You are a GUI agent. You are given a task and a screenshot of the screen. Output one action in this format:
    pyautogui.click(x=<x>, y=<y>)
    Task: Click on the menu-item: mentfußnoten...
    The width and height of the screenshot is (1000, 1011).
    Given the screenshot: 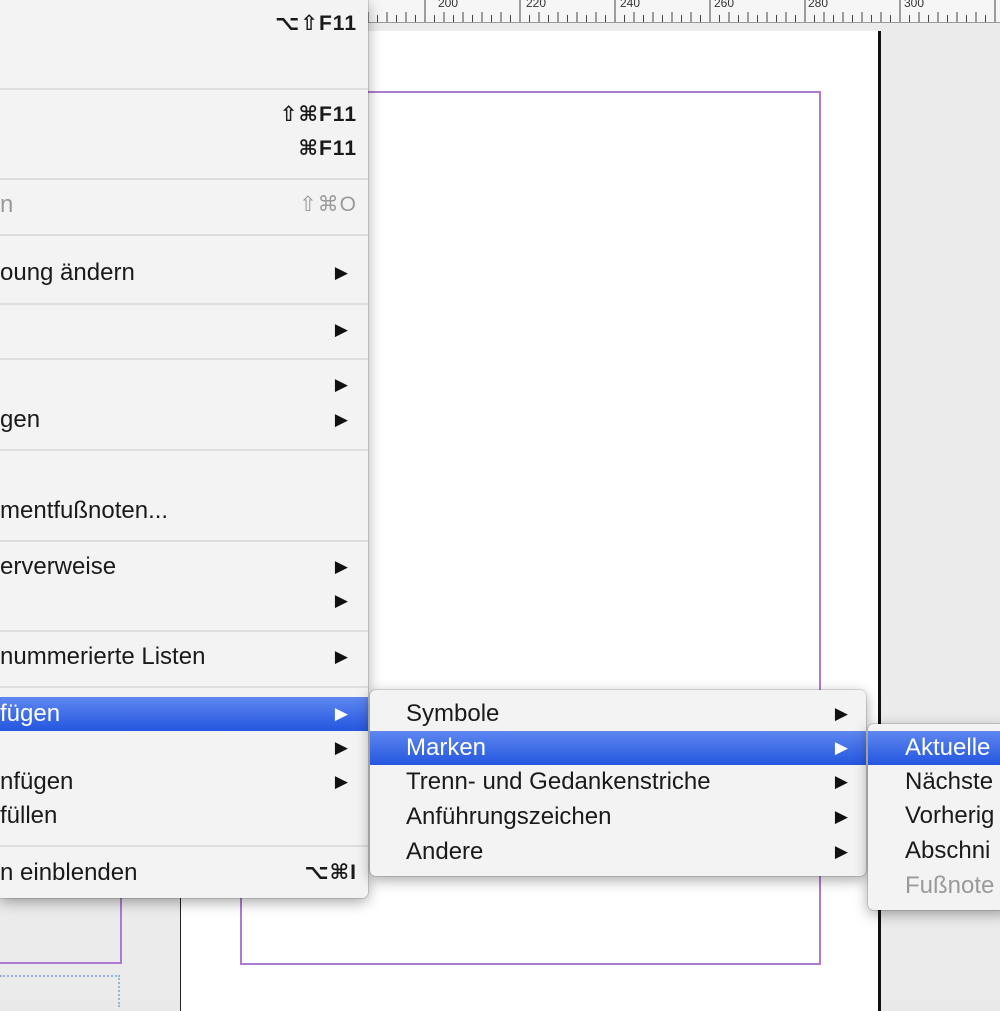 What is the action you would take?
    pyautogui.click(x=184, y=511)
    